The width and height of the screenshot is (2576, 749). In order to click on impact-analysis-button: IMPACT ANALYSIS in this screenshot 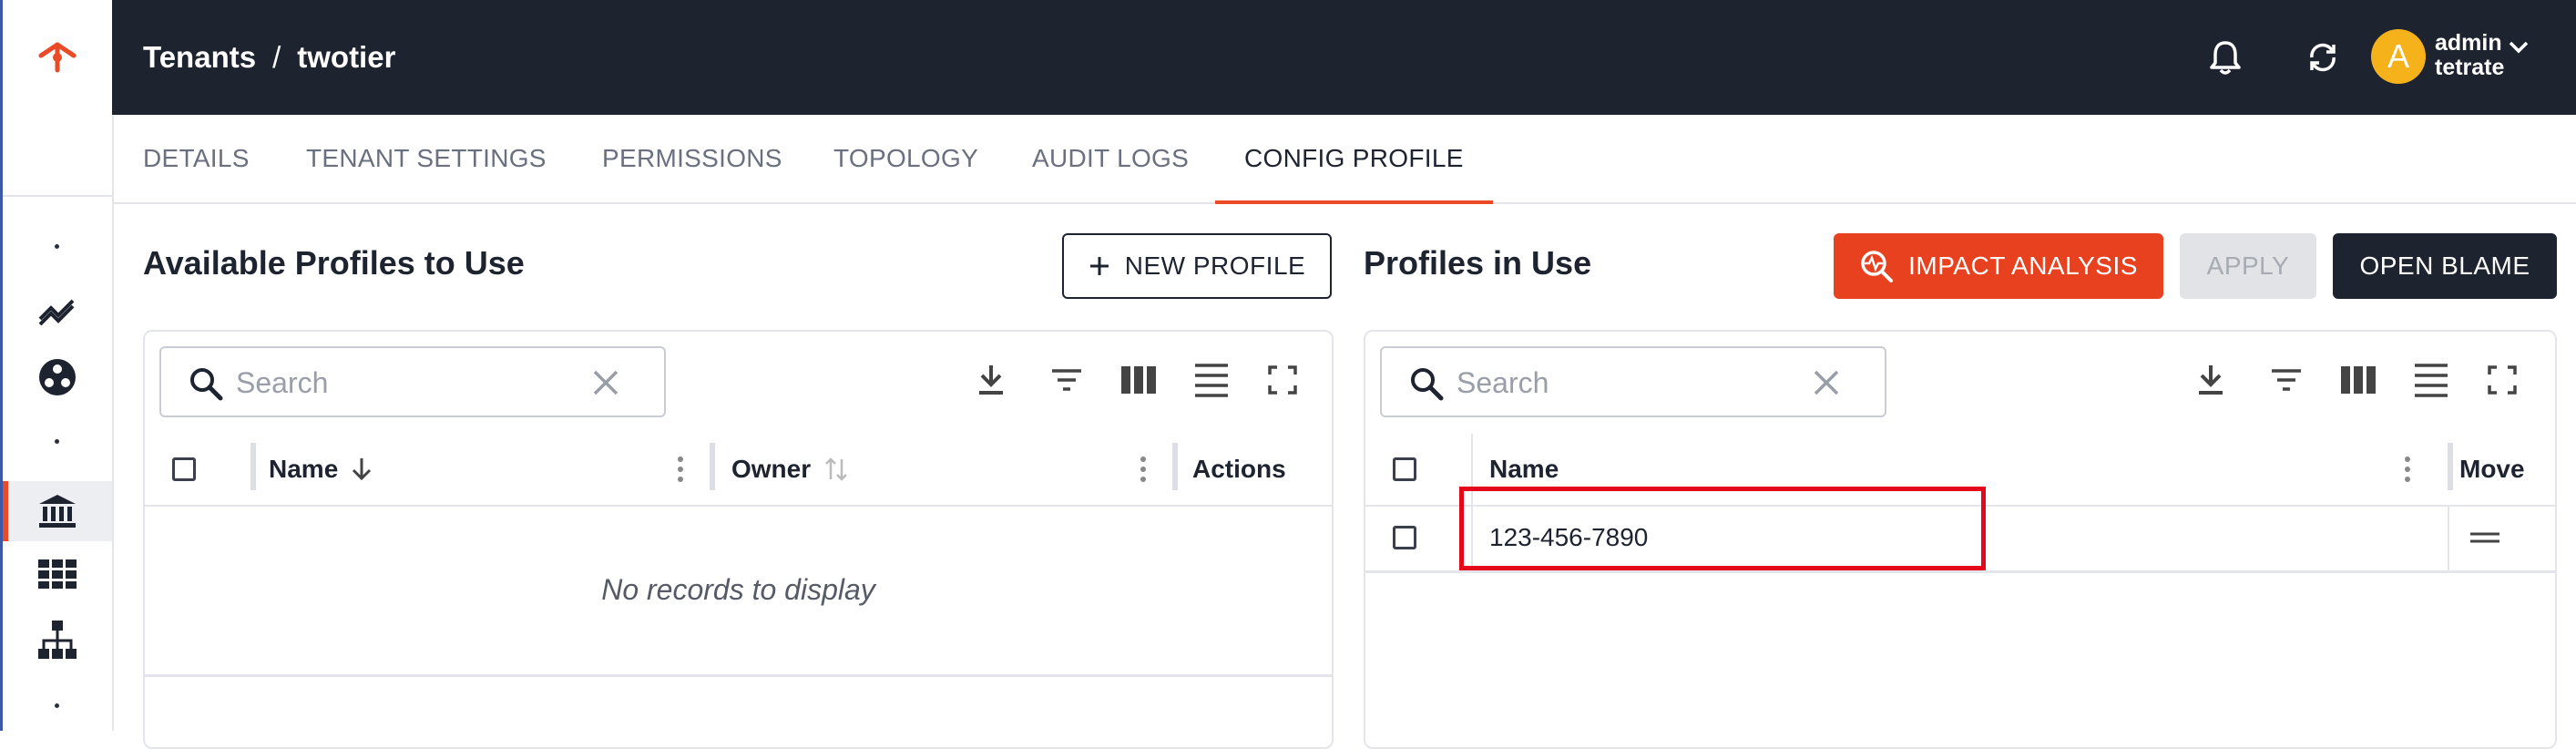, I will do `click(1998, 266)`.